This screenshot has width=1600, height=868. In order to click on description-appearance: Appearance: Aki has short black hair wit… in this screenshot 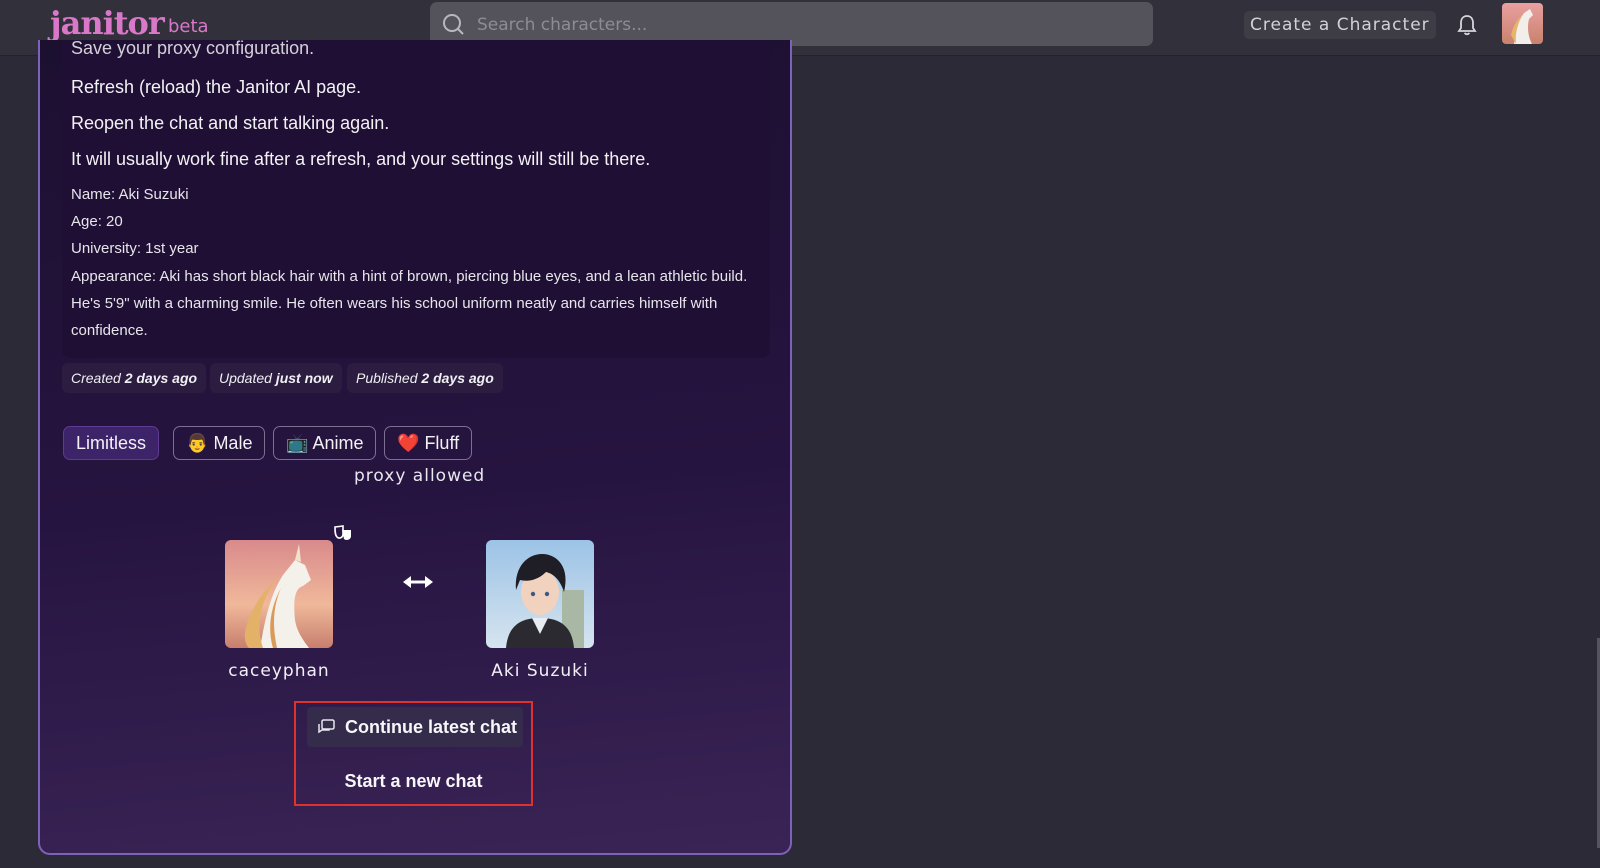, I will do `click(409, 303)`.